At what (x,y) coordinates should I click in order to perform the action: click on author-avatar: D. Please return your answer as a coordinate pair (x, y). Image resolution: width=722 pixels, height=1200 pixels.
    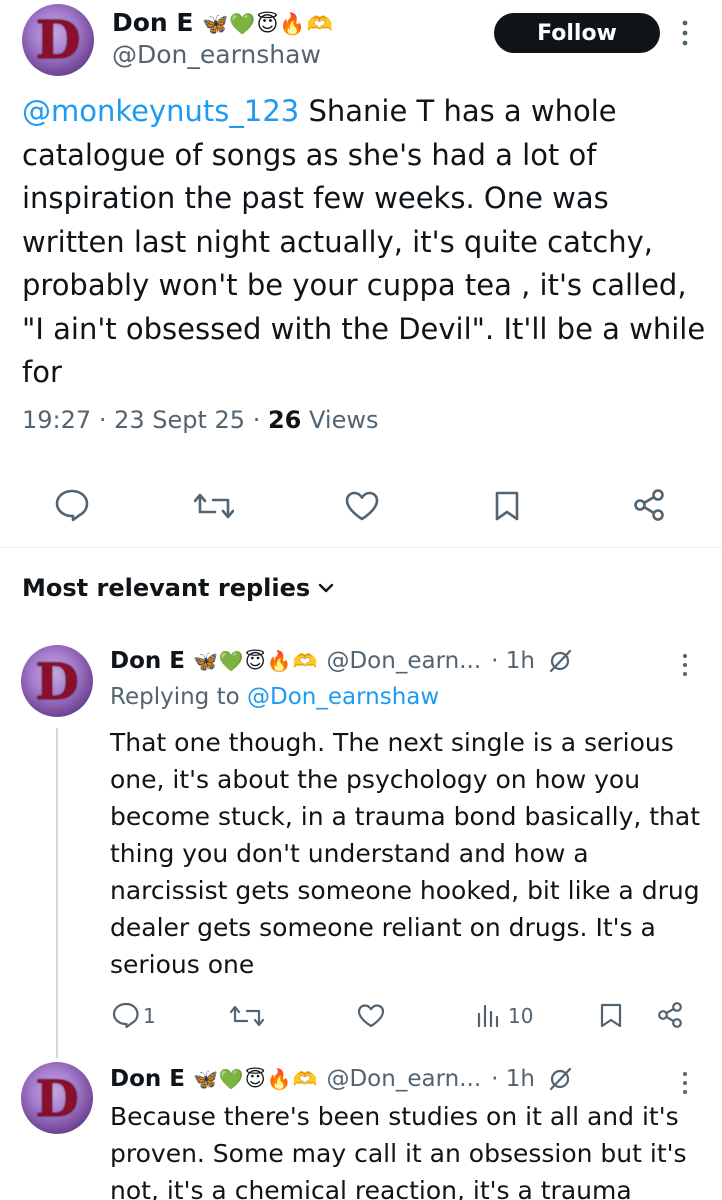
    Looking at the image, I should click on (58, 40).